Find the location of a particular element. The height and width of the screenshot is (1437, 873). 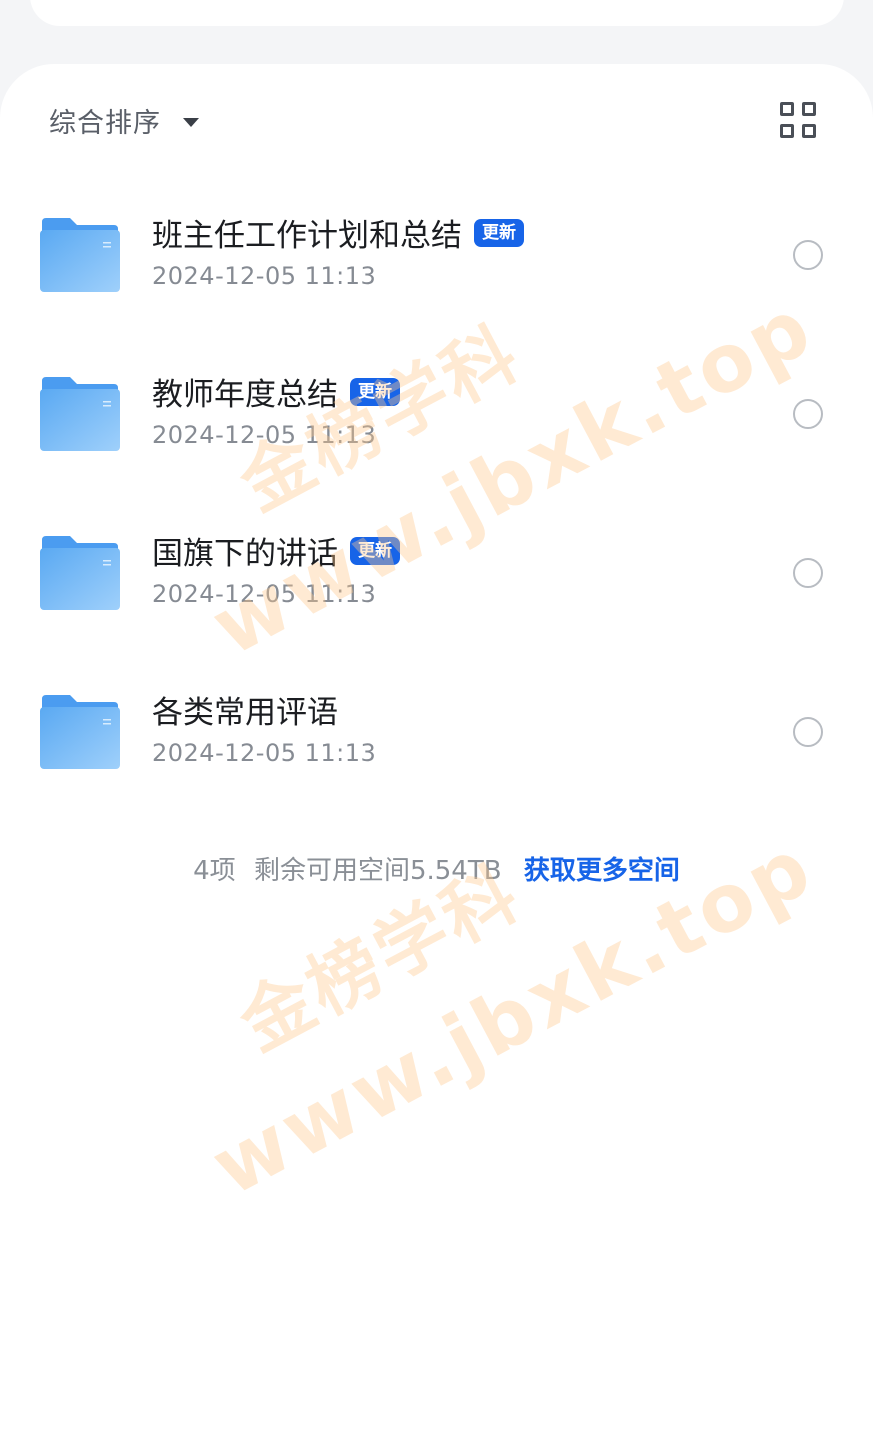

sort-label: 综合排序 is located at coordinates (105, 123).